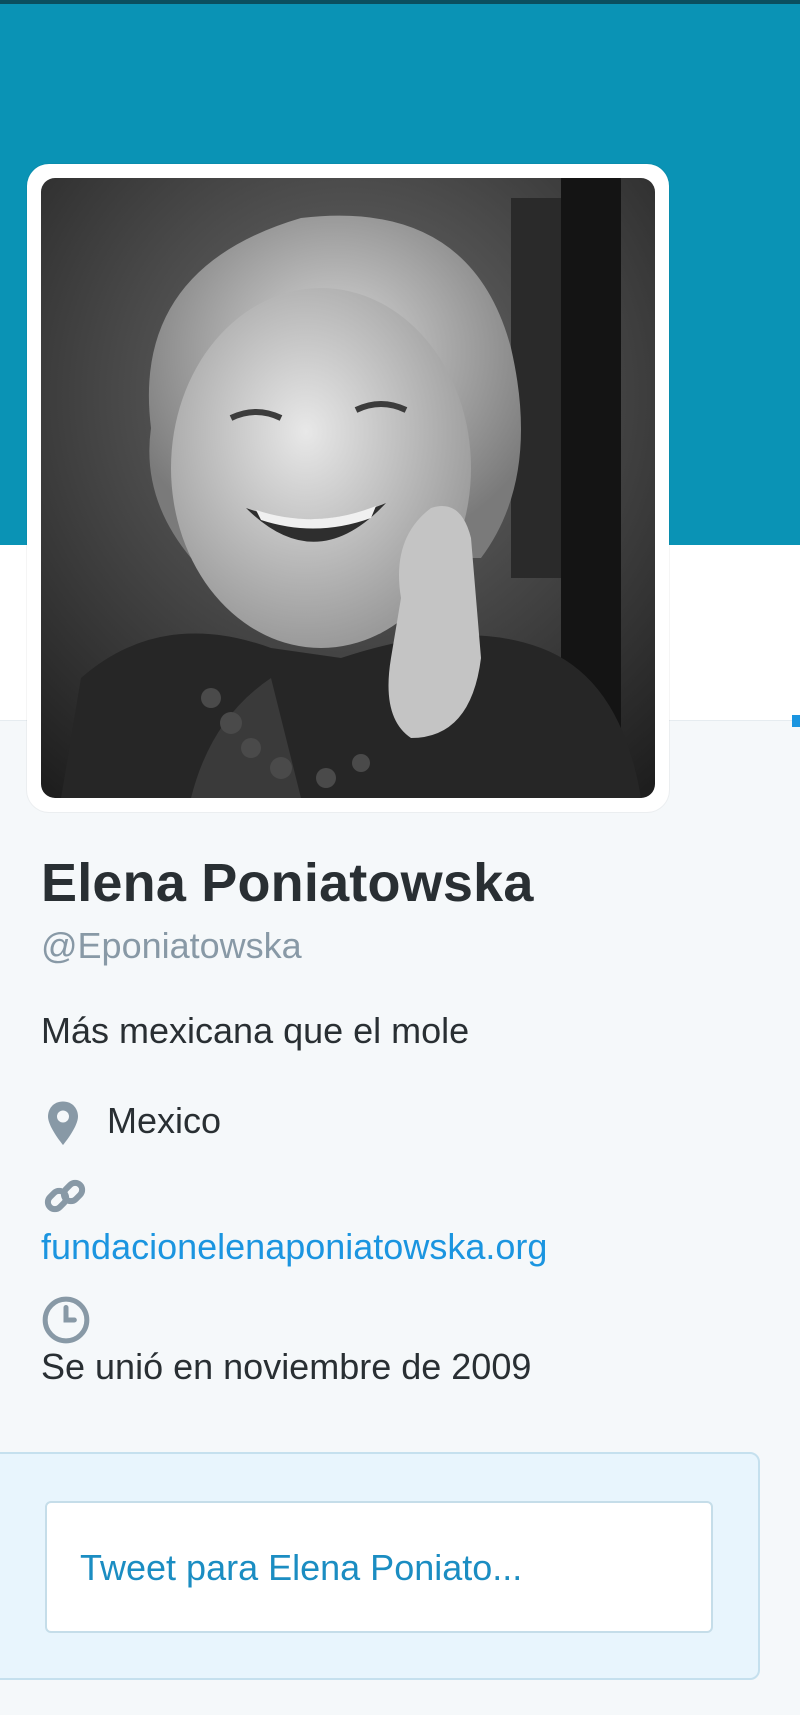 Image resolution: width=800 pixels, height=1715 pixels. What do you see at coordinates (255, 1030) in the screenshot?
I see `profile-bio: Más mexicana que el mole` at bounding box center [255, 1030].